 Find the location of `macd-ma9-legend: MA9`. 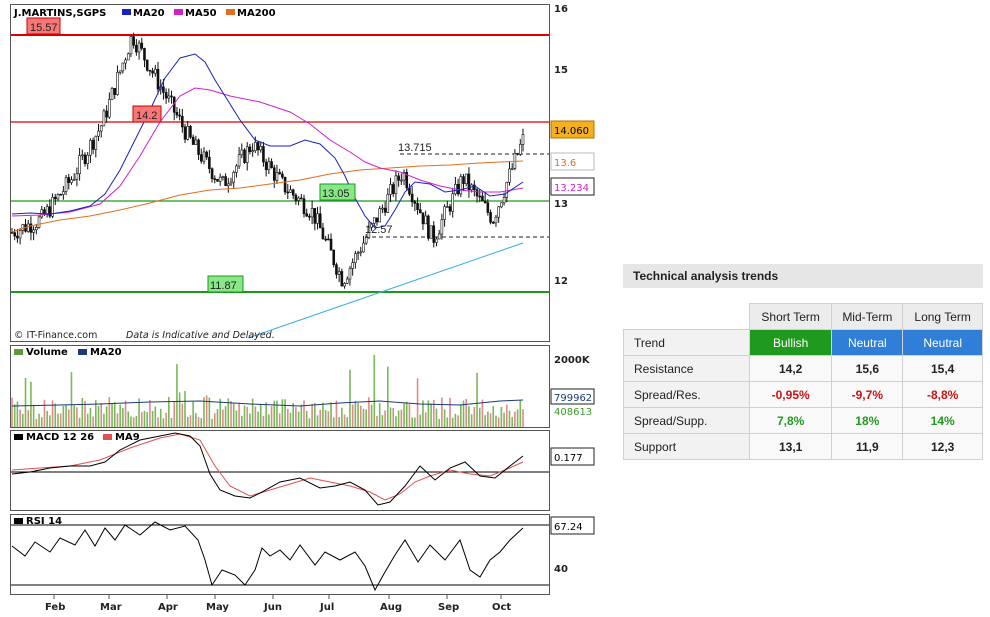

macd-ma9-legend: MA9 is located at coordinates (127, 437).